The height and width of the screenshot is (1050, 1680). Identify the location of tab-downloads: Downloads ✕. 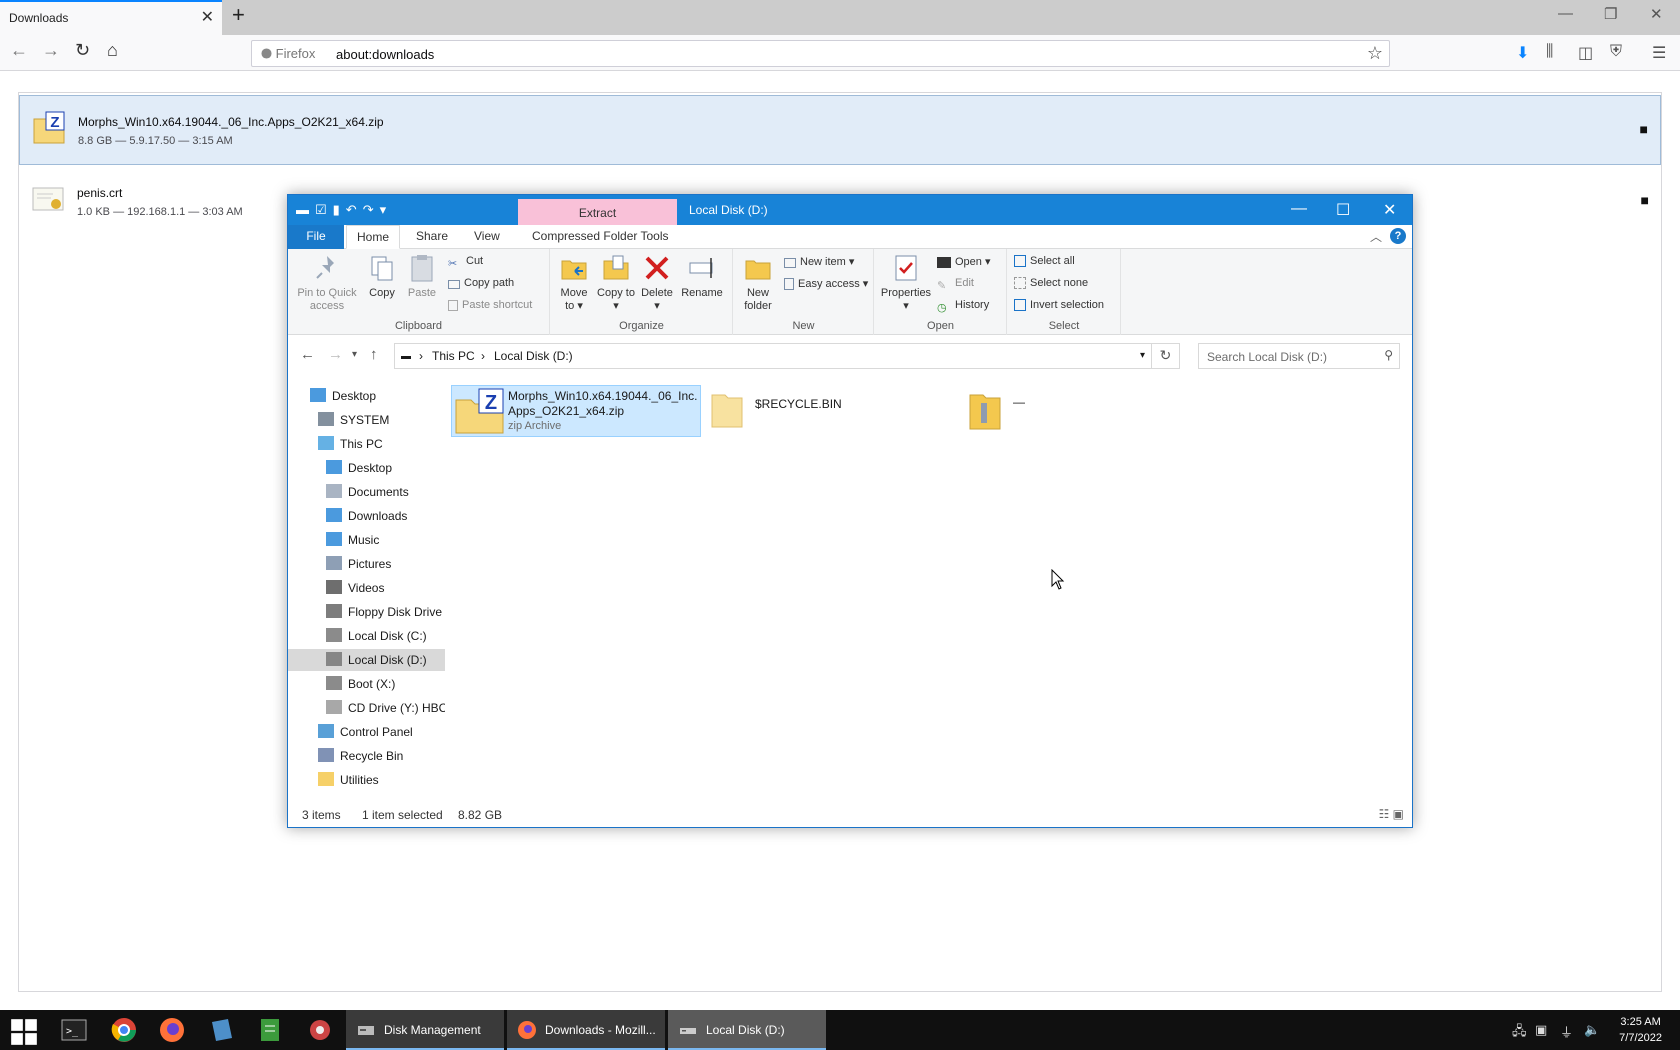
(111, 17).